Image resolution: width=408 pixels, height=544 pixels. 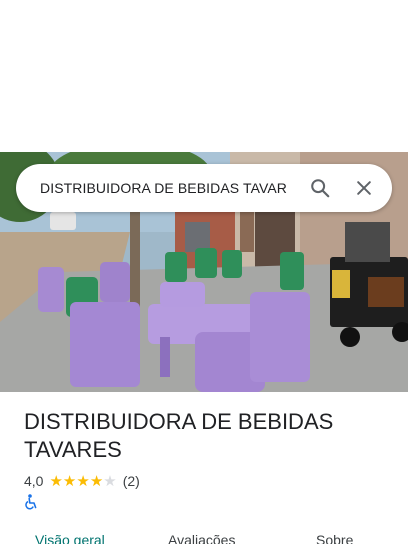 I want to click on search-button, so click(x=320, y=188).